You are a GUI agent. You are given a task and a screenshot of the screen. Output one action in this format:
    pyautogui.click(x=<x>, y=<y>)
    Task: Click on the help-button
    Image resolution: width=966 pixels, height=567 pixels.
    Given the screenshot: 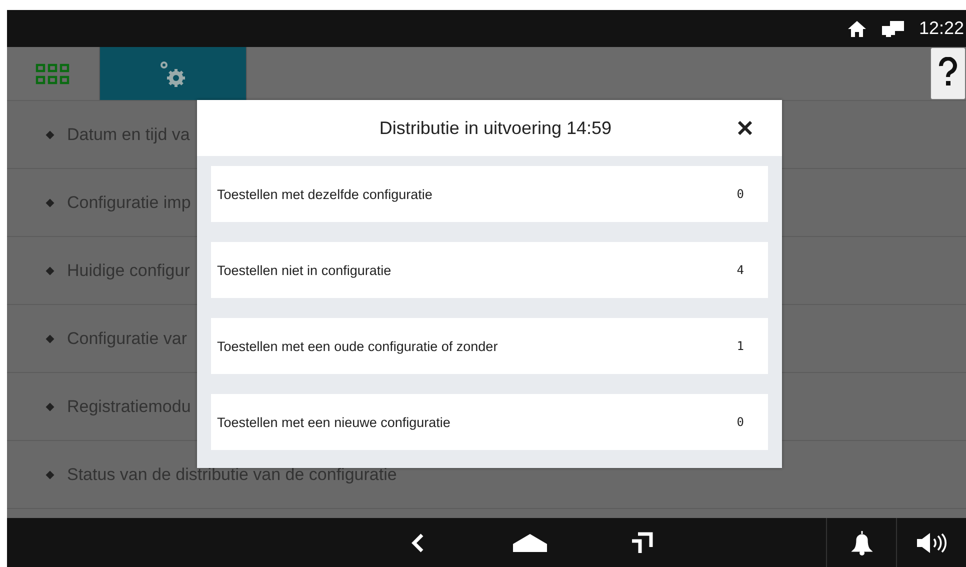 What is the action you would take?
    pyautogui.click(x=948, y=73)
    